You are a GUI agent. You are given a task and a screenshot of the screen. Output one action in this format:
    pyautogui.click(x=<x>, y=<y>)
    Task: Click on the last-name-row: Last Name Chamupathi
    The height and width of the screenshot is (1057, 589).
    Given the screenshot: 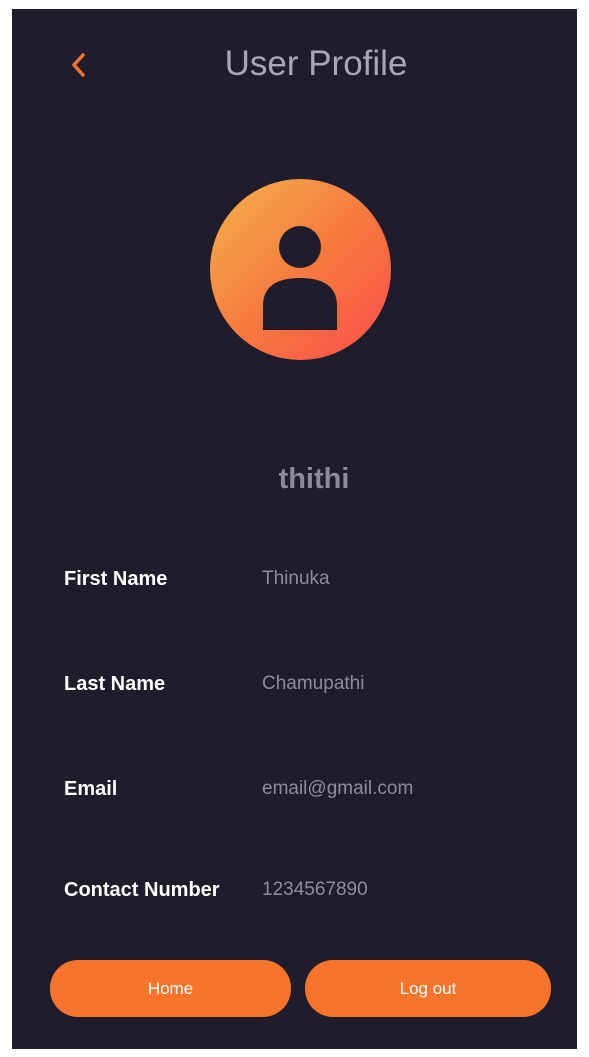 What is the action you would take?
    pyautogui.click(x=314, y=684)
    